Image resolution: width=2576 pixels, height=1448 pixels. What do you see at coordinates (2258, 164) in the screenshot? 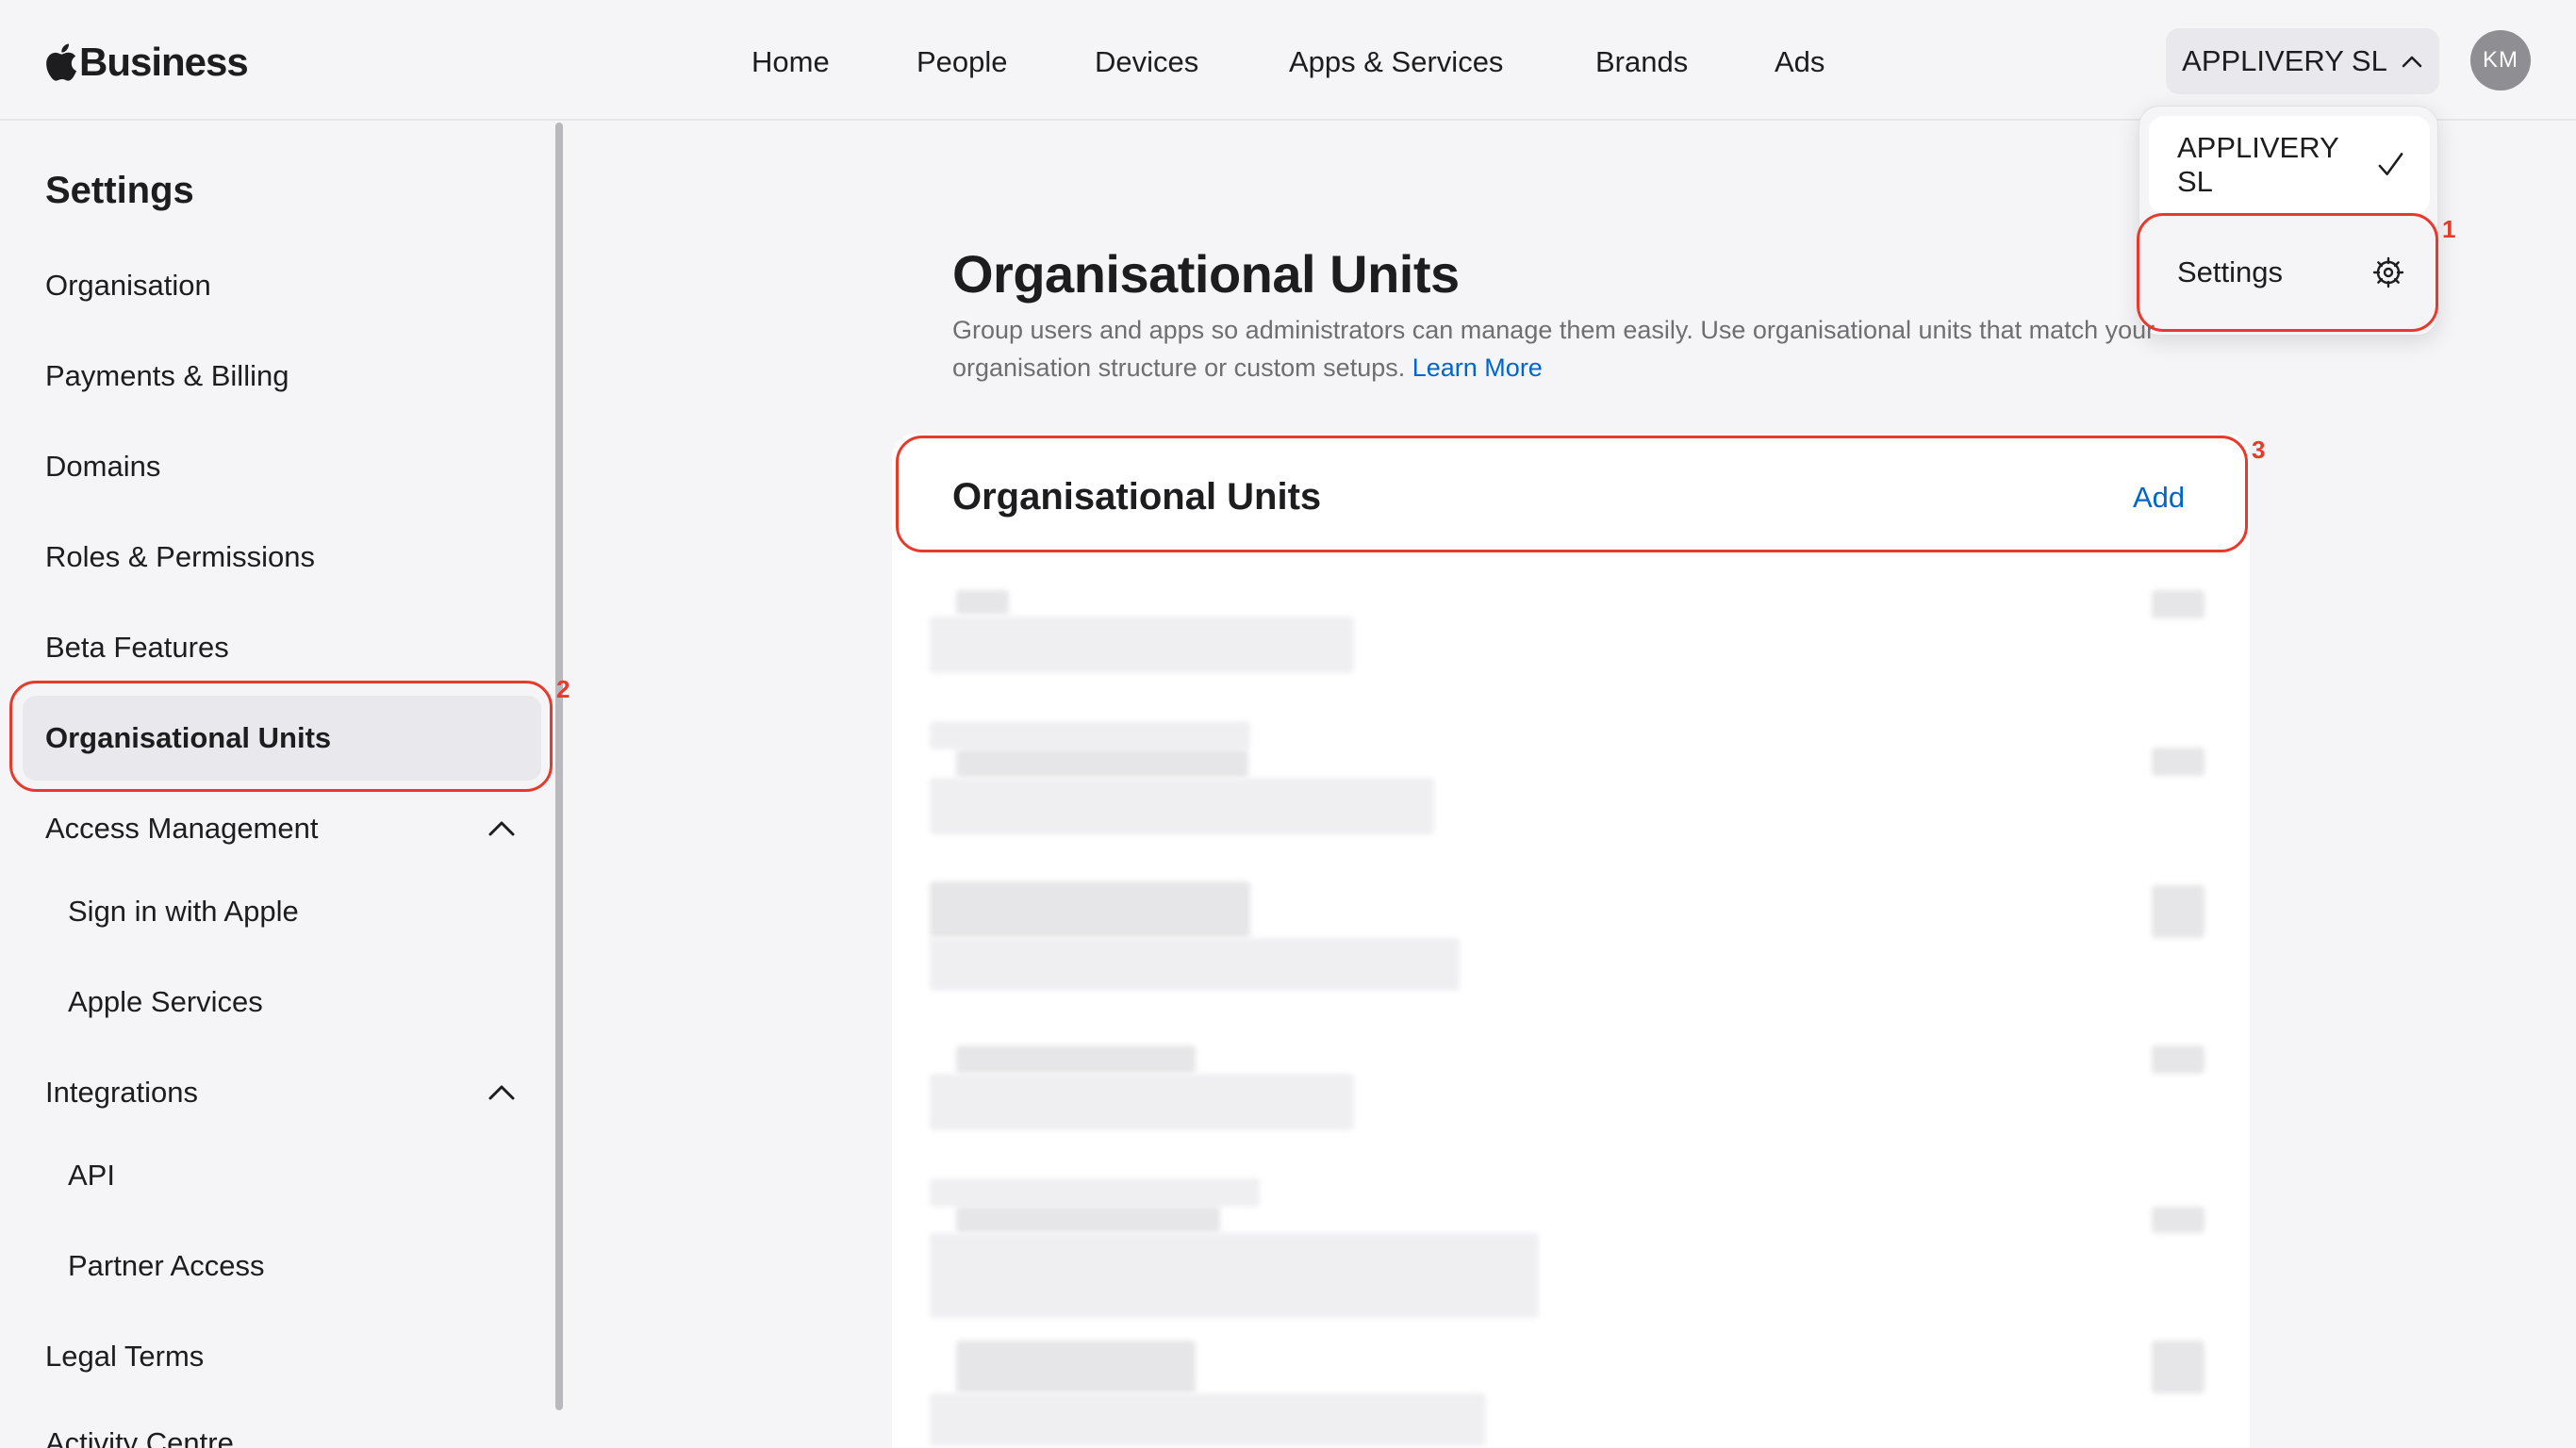
I see `dropdown-org-label: APPLIVERY SL` at bounding box center [2258, 164].